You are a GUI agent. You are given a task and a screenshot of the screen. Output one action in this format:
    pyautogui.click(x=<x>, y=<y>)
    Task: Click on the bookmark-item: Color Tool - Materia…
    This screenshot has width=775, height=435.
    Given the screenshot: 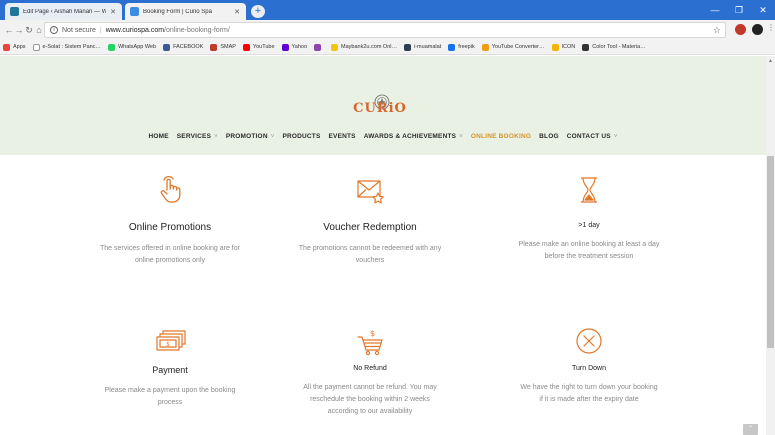 What is the action you would take?
    pyautogui.click(x=614, y=47)
    